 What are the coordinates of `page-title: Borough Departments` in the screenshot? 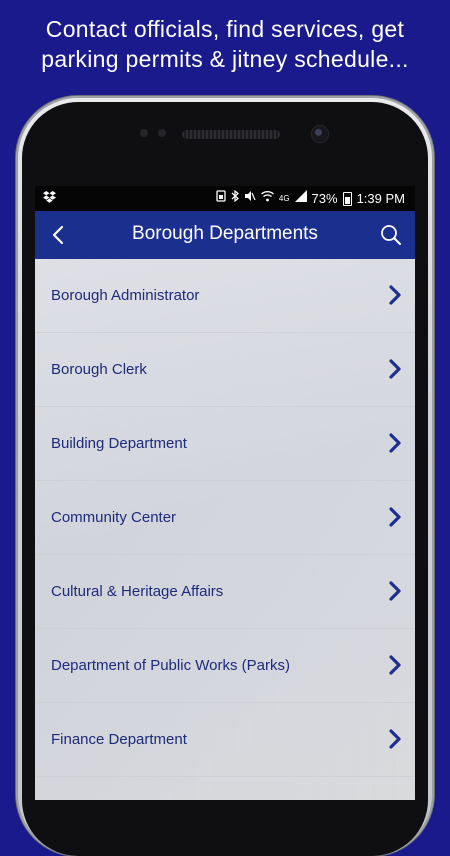 It's located at (225, 233).